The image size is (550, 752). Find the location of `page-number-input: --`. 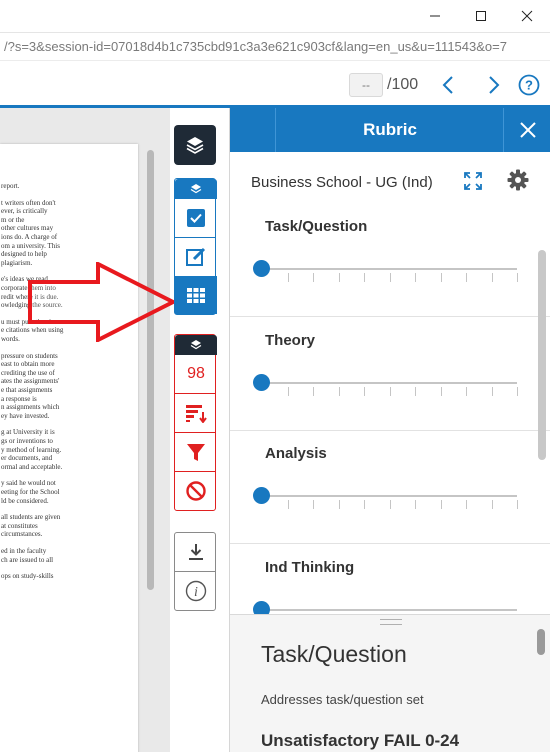

page-number-input: -- is located at coordinates (366, 85).